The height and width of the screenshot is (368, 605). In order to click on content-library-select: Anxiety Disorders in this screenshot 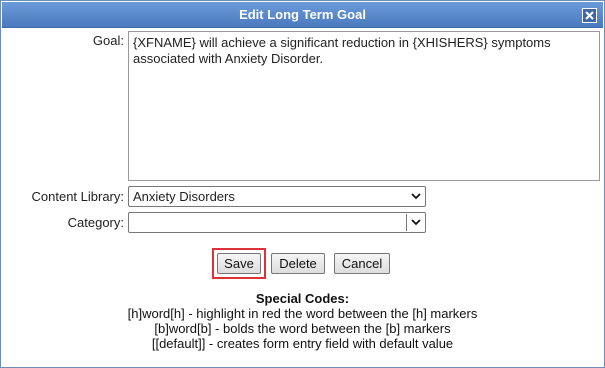, I will do `click(277, 196)`.